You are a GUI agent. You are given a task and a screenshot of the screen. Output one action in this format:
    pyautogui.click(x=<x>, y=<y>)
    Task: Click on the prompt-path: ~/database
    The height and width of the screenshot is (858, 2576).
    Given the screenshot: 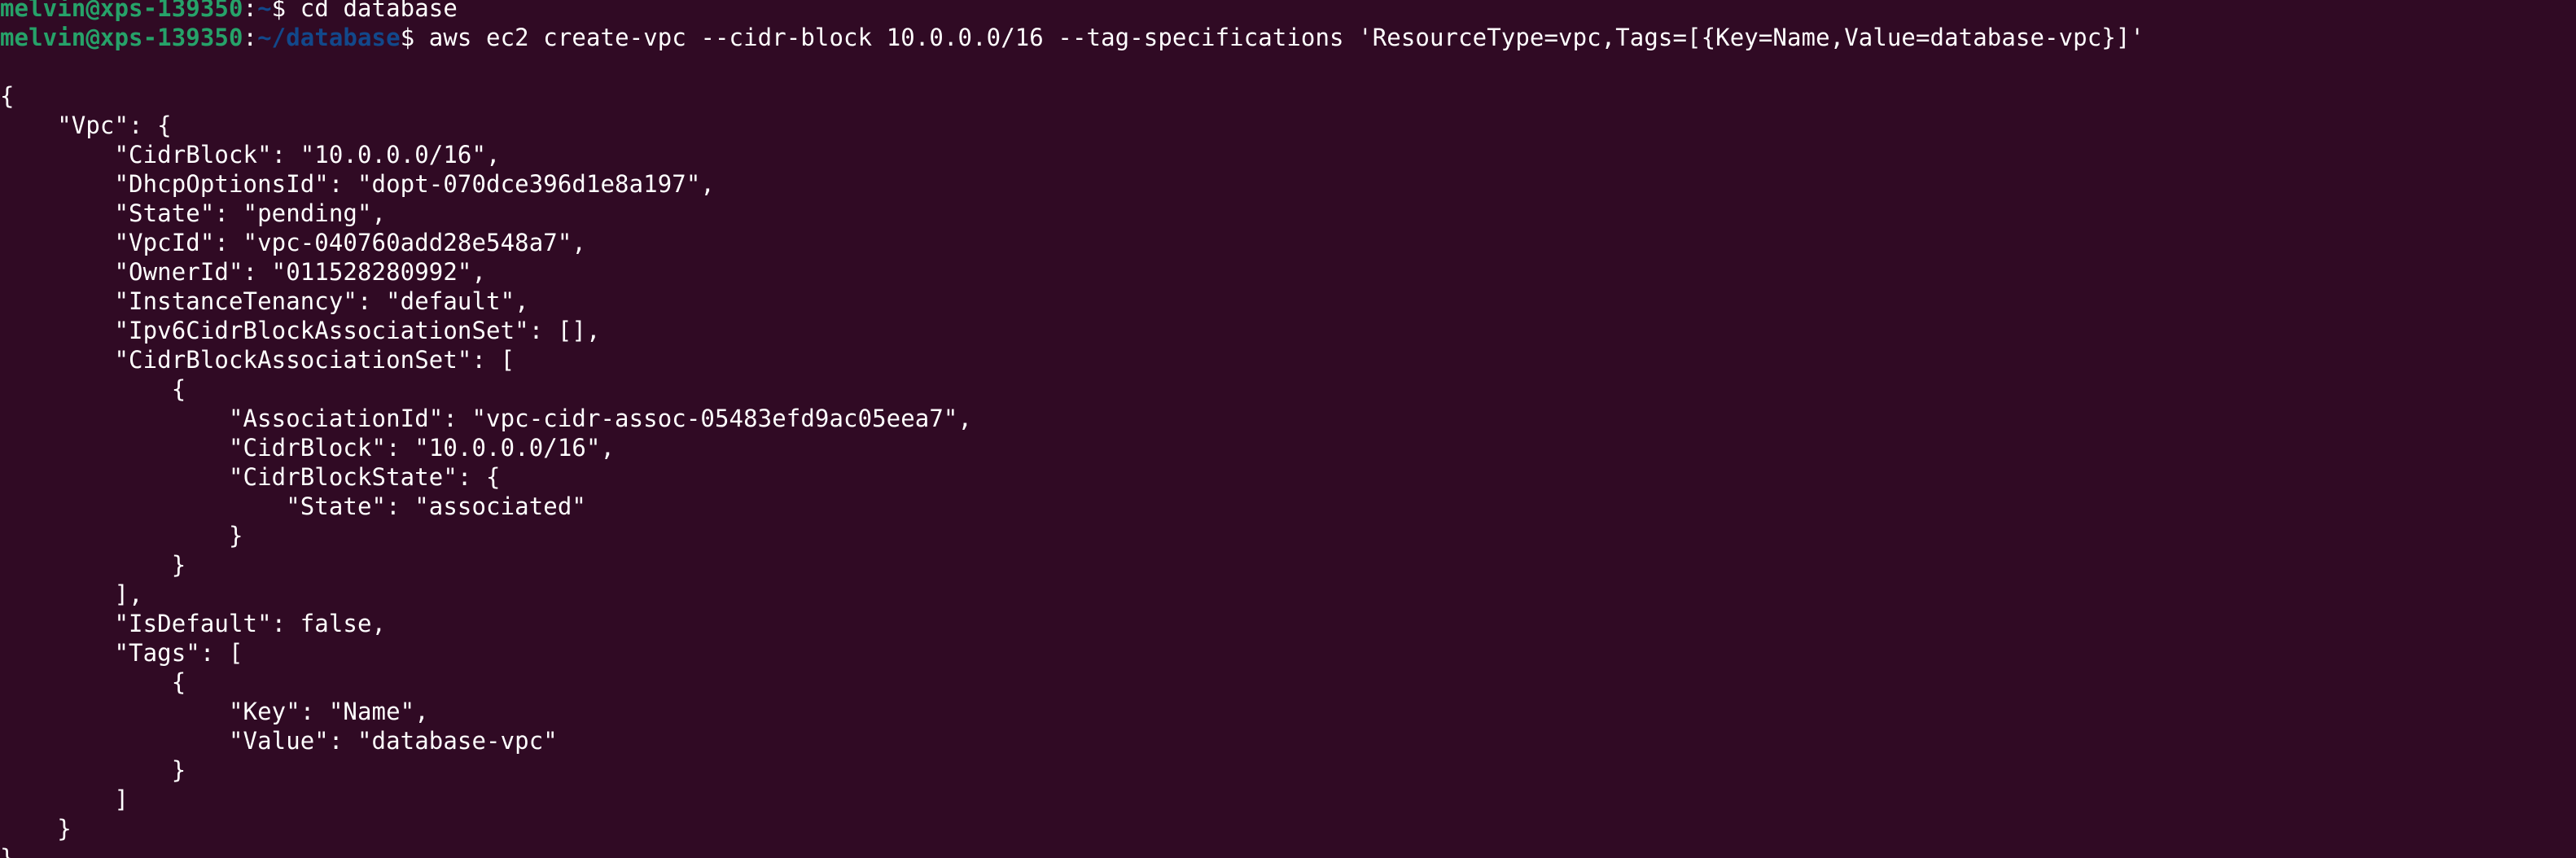 What is the action you would take?
    pyautogui.click(x=329, y=37)
    